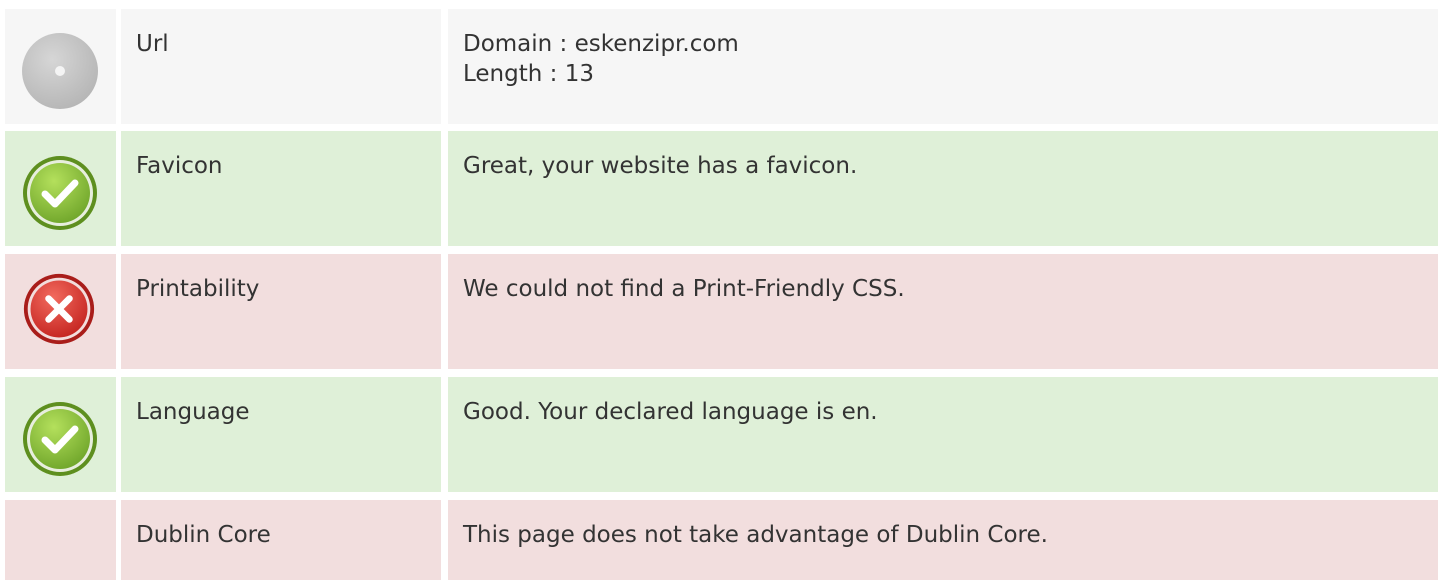  I want to click on row-value: Domain : eskenzipr.com Length : 13, so click(601, 59).